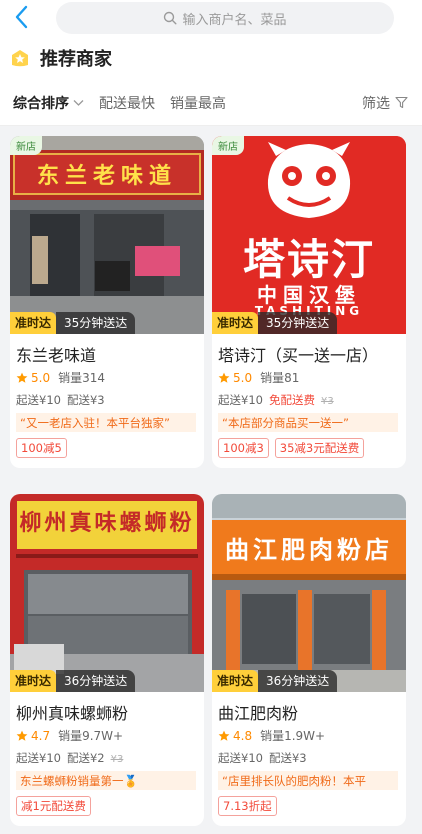  What do you see at coordinates (56, 355) in the screenshot?
I see `shop-name: 东兰老味道` at bounding box center [56, 355].